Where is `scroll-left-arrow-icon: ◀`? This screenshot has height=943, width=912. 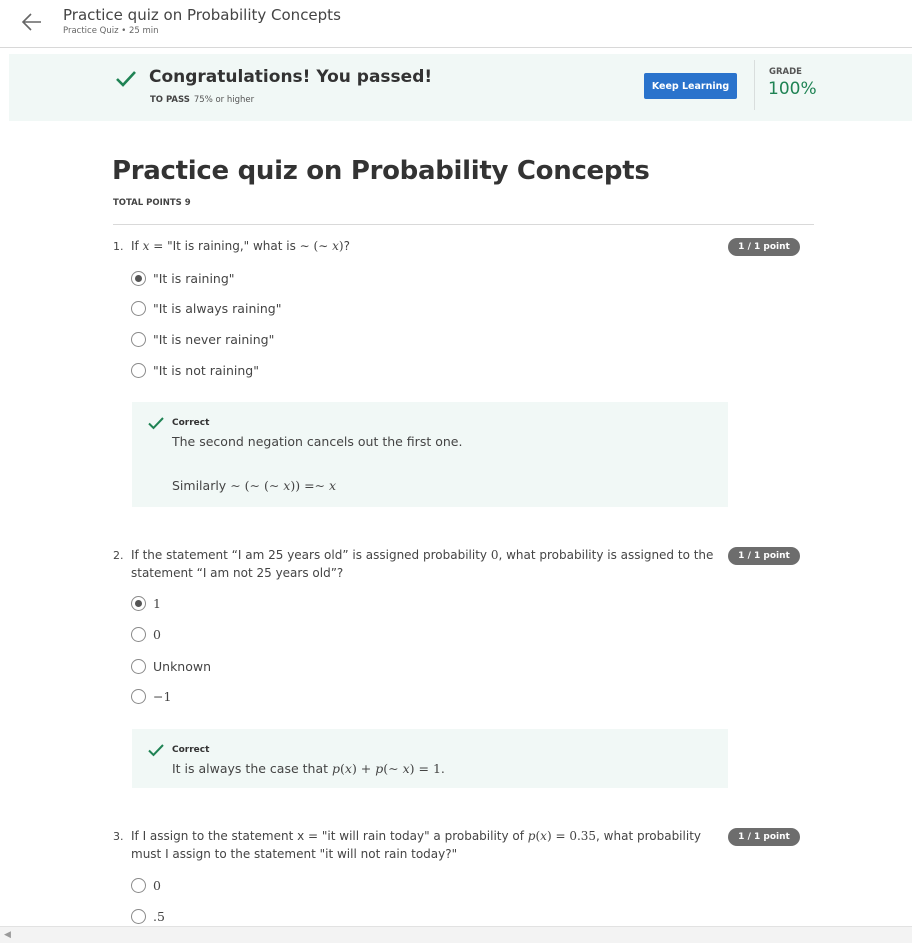 scroll-left-arrow-icon: ◀ is located at coordinates (7, 935).